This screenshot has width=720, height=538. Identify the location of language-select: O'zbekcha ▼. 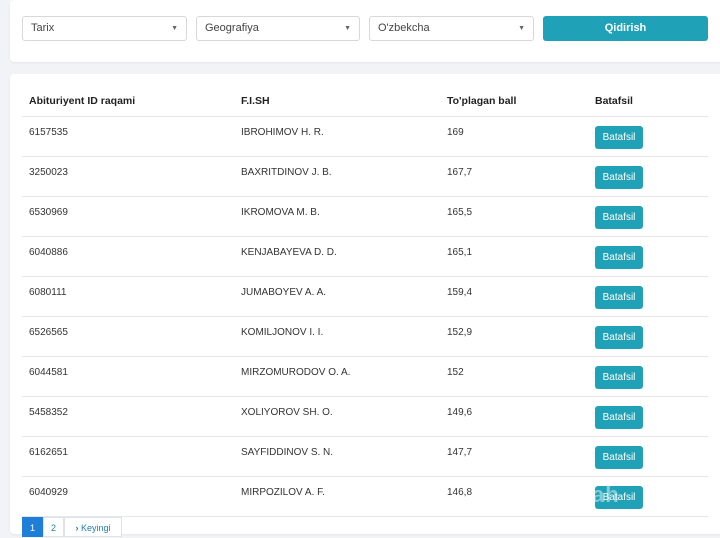
(451, 28).